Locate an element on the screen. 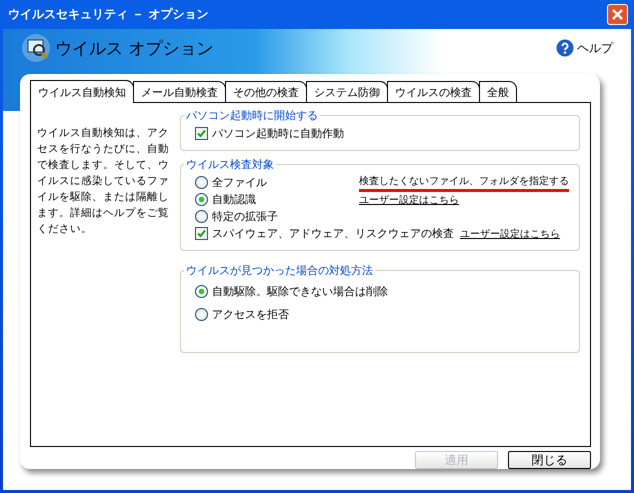 The width and height of the screenshot is (634, 493). radio-option: 自動認識 is located at coordinates (274, 199).